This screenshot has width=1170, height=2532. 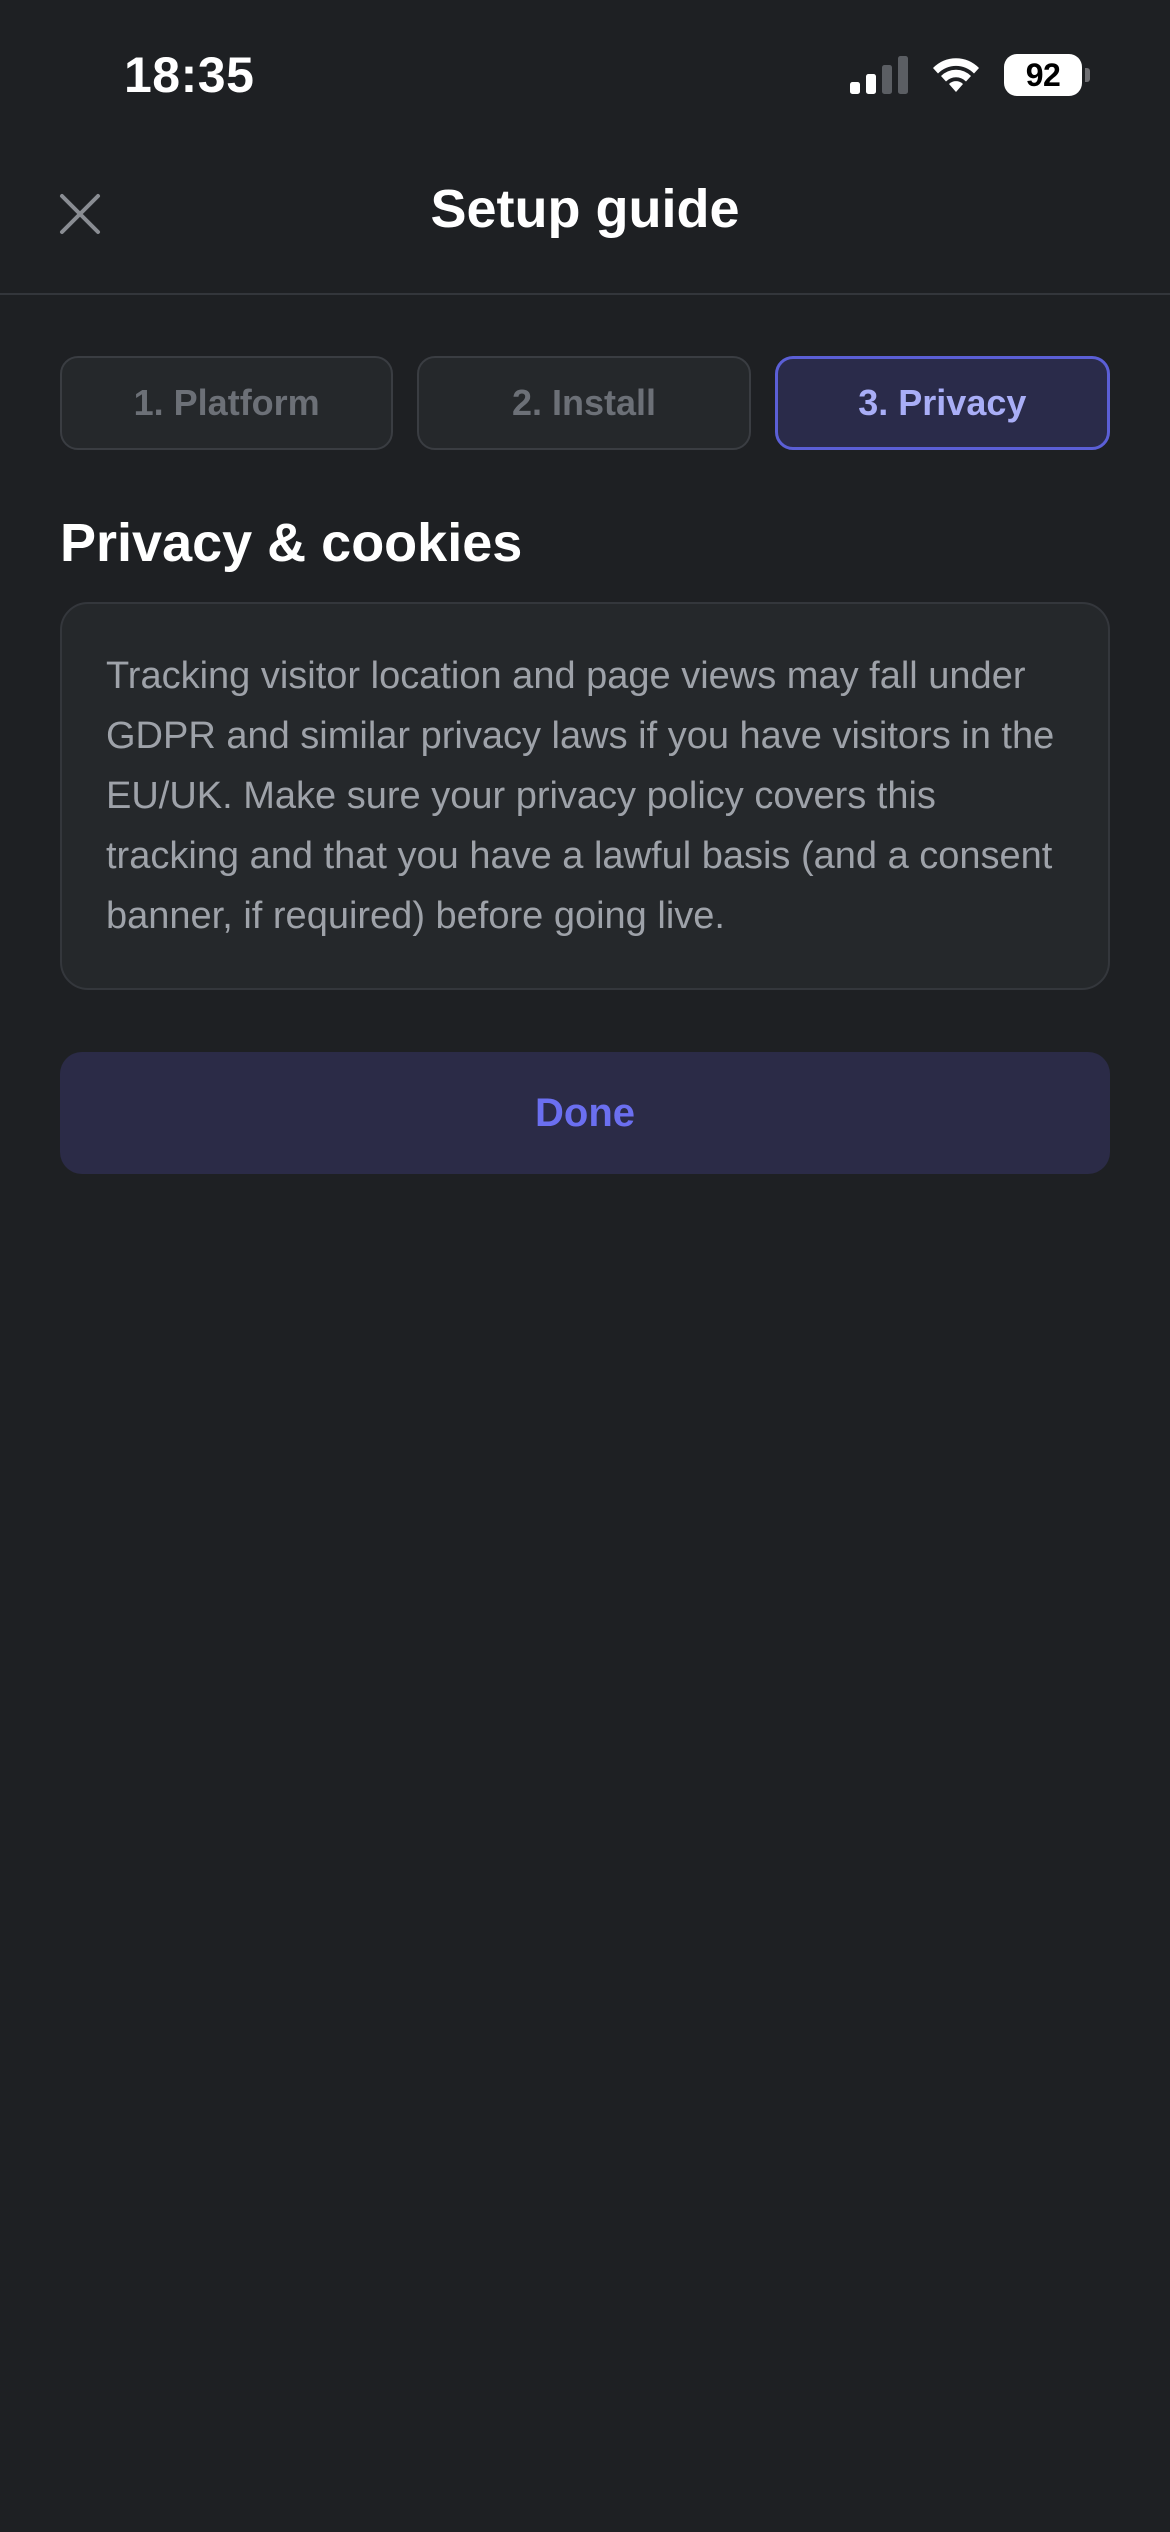 What do you see at coordinates (227, 403) in the screenshot?
I see `tab-platform: 1. Platform` at bounding box center [227, 403].